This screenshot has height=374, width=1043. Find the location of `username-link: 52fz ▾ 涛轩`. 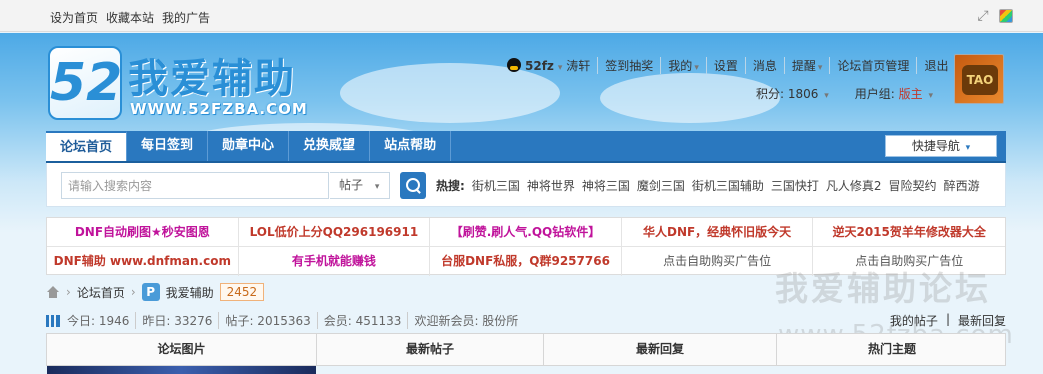

username-link: 52fz ▾ 涛轩 is located at coordinates (548, 65).